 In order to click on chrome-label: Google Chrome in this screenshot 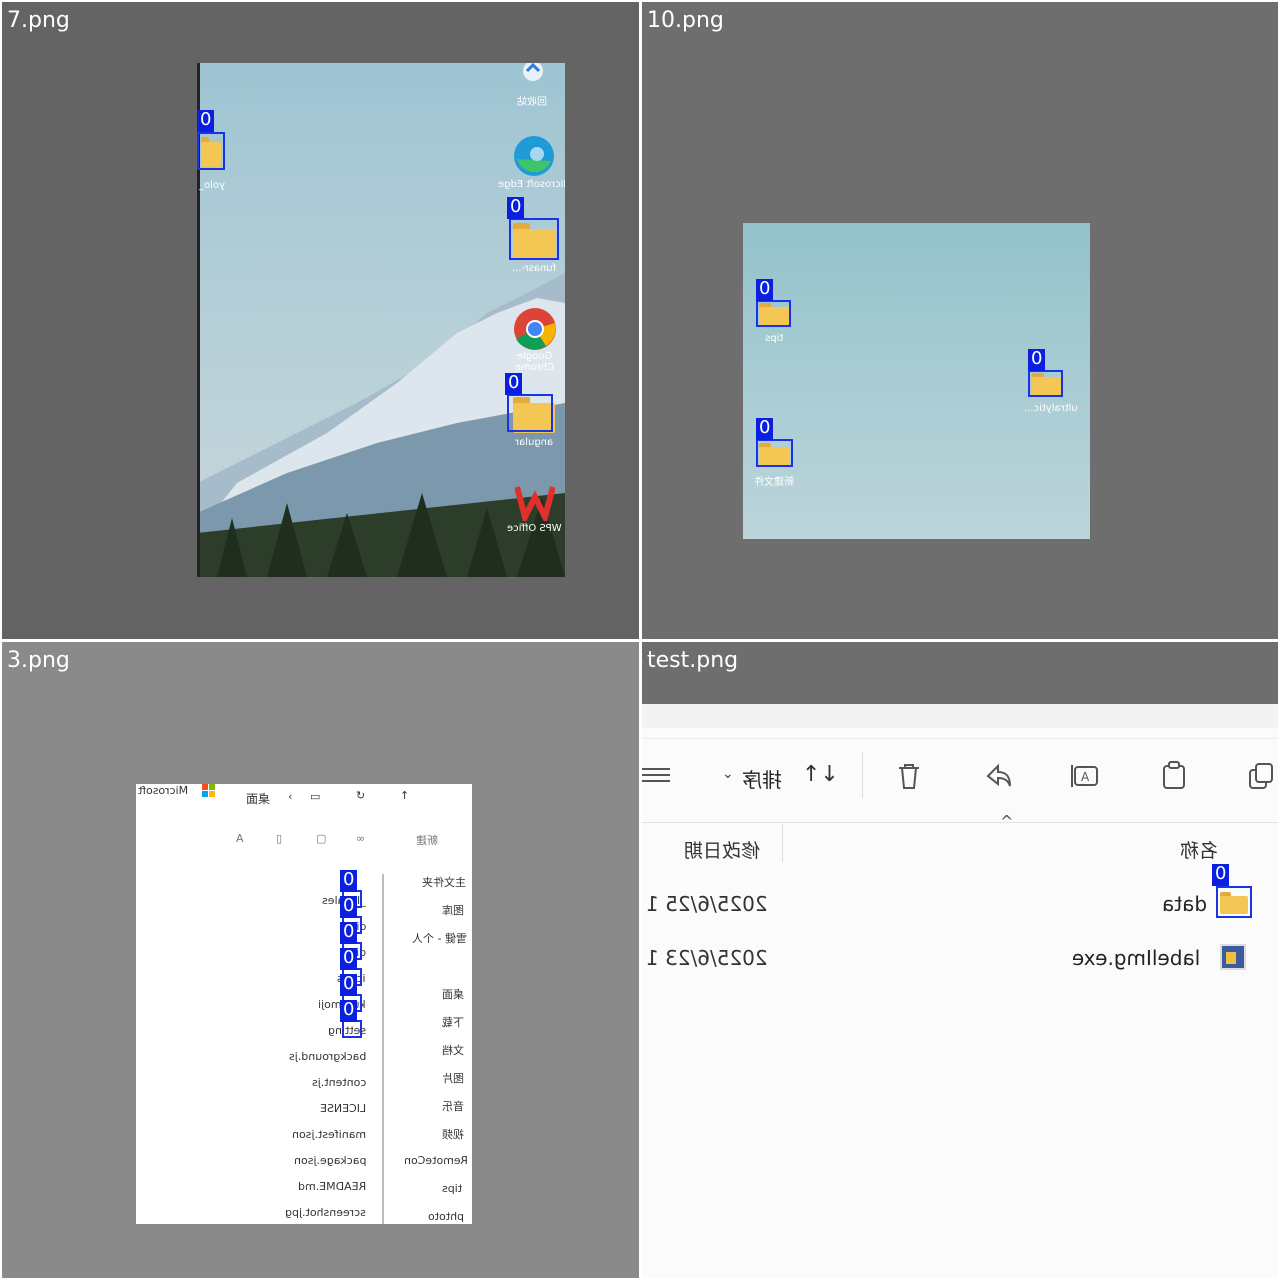, I will do `click(534, 362)`.